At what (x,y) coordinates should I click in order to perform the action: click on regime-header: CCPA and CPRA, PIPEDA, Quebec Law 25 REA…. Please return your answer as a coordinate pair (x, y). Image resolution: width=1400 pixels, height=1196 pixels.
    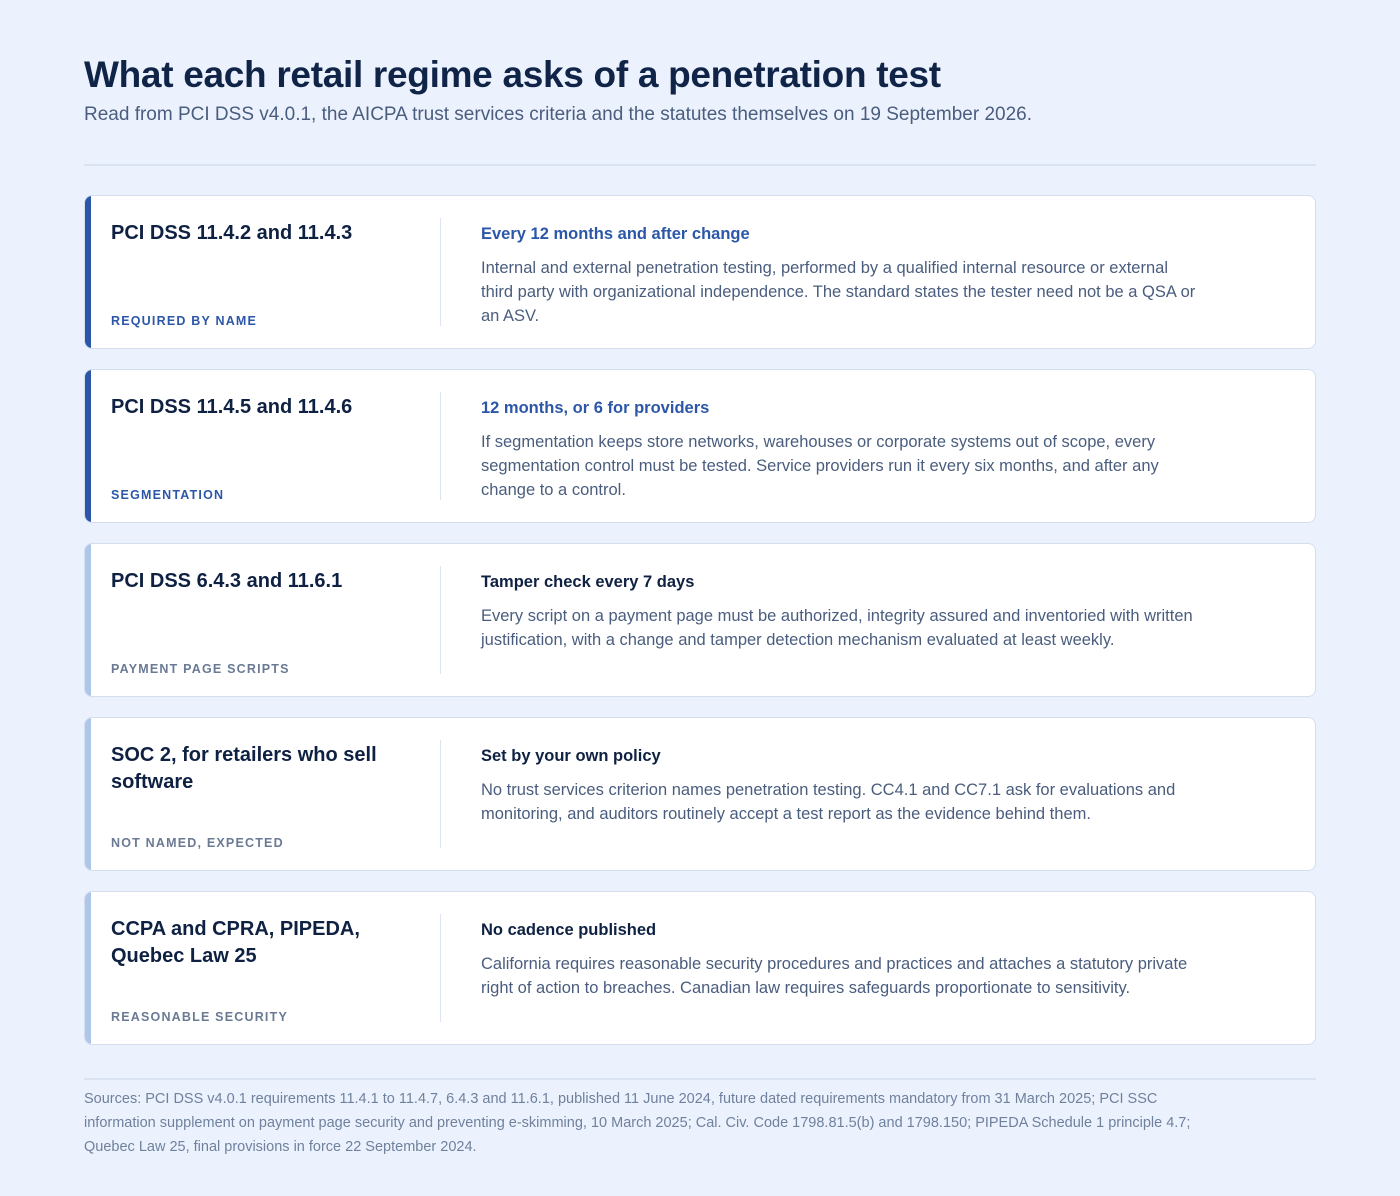
    Looking at the image, I should click on (256, 970).